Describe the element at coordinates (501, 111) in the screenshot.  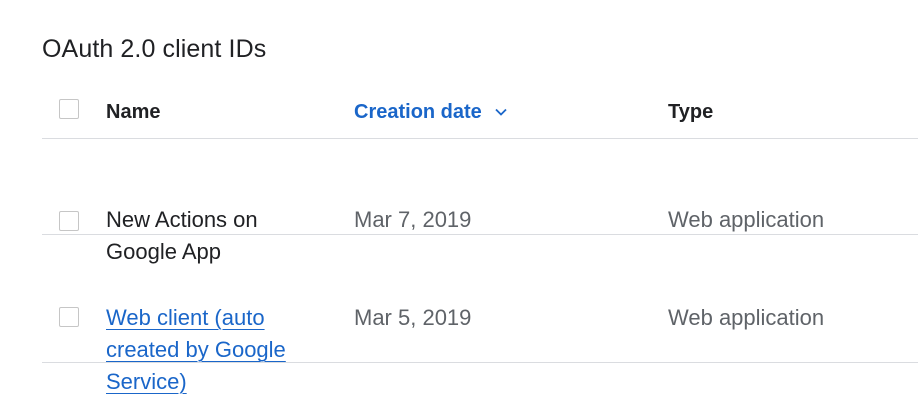
I see `chevron-down-icon` at that location.